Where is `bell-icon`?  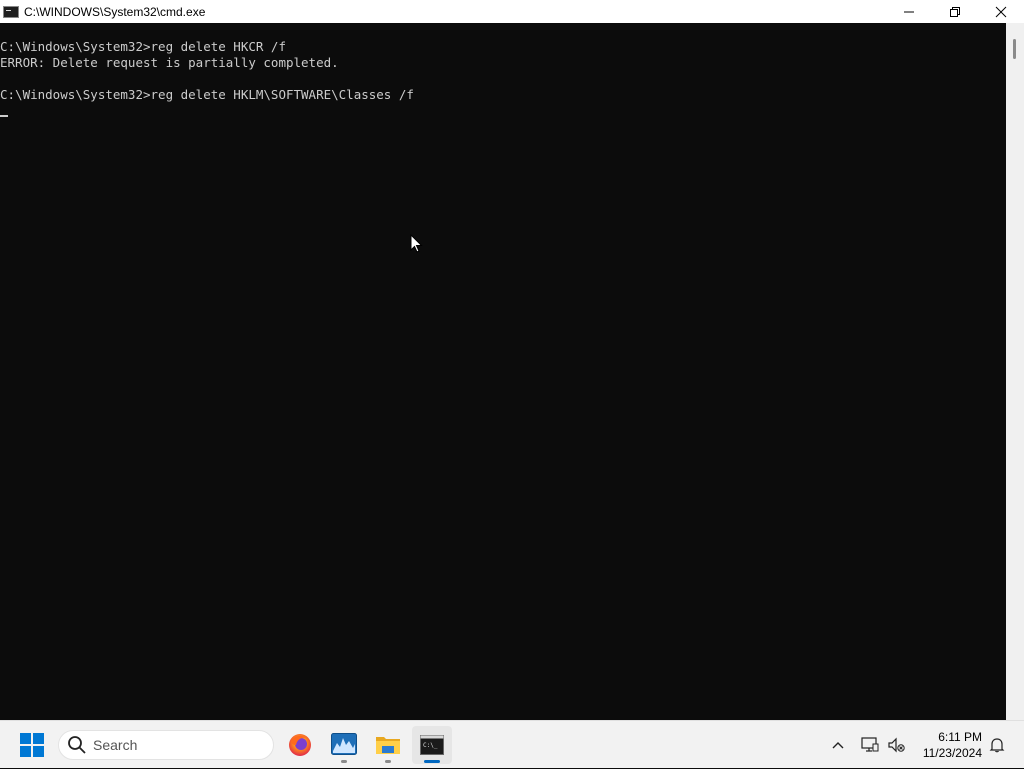
bell-icon is located at coordinates (997, 745).